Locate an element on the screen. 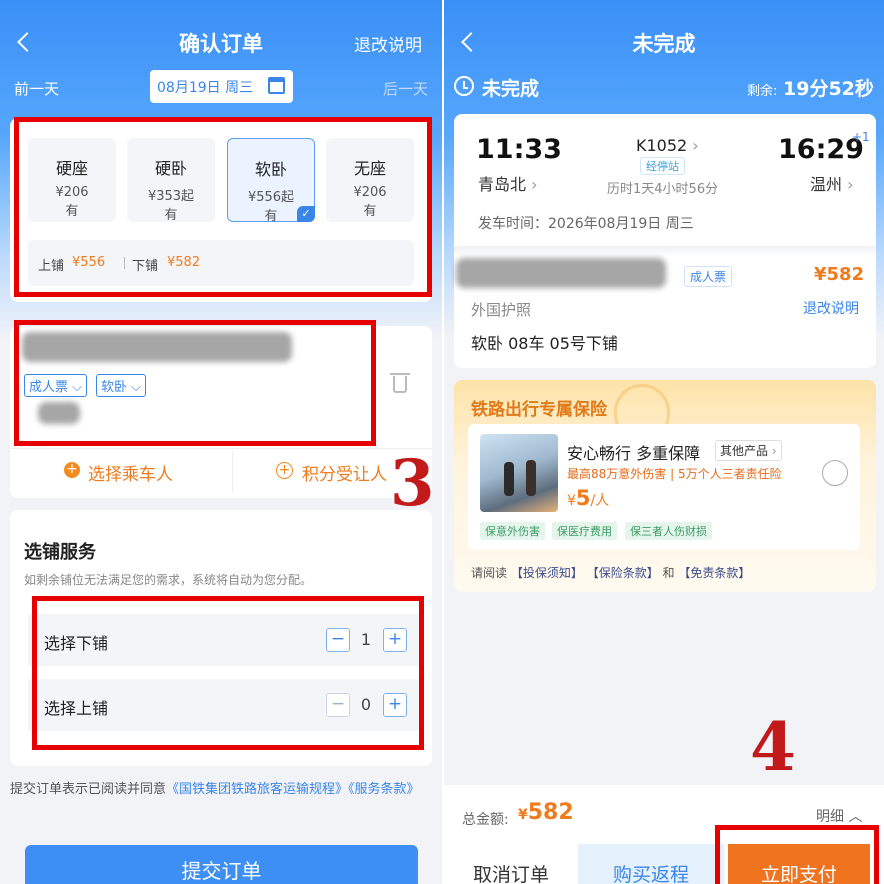 This screenshot has height=884, width=884. departure-station: 青岛北 › is located at coordinates (508, 183).